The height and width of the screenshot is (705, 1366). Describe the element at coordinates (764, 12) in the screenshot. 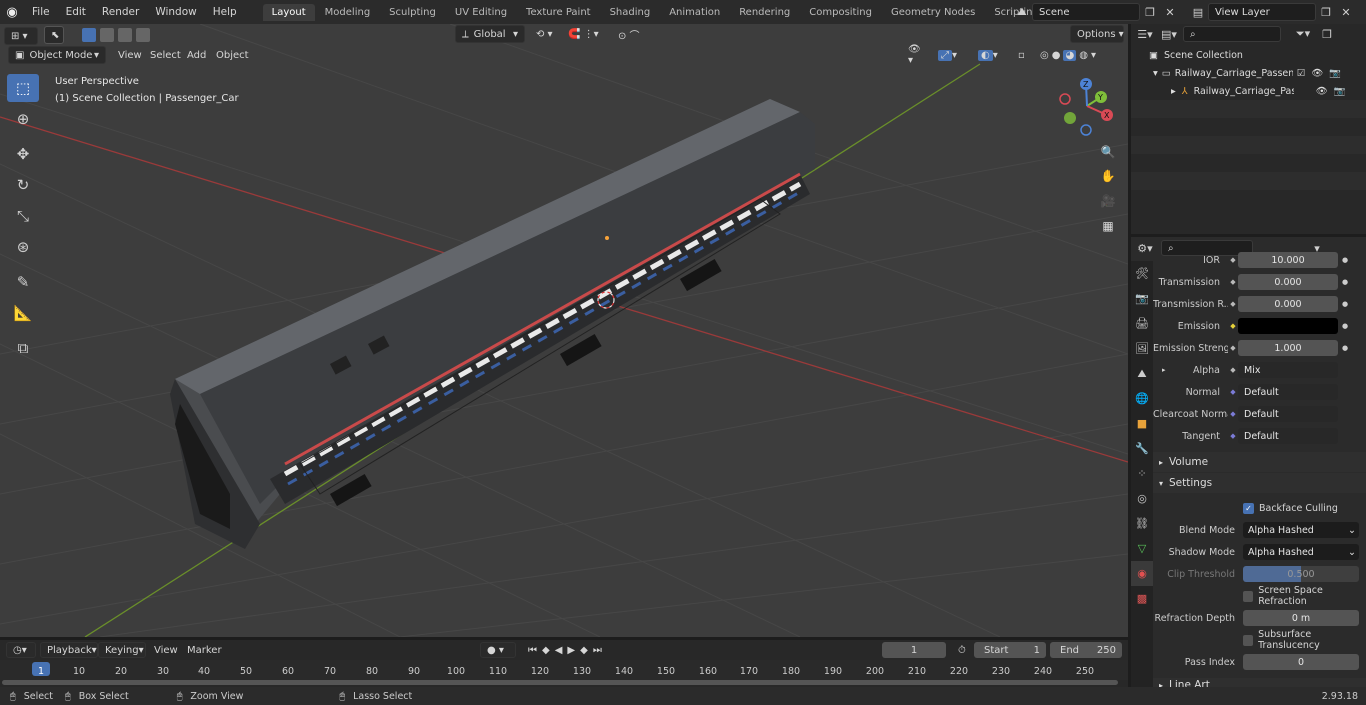

I see `tab-rendering: Rendering` at that location.